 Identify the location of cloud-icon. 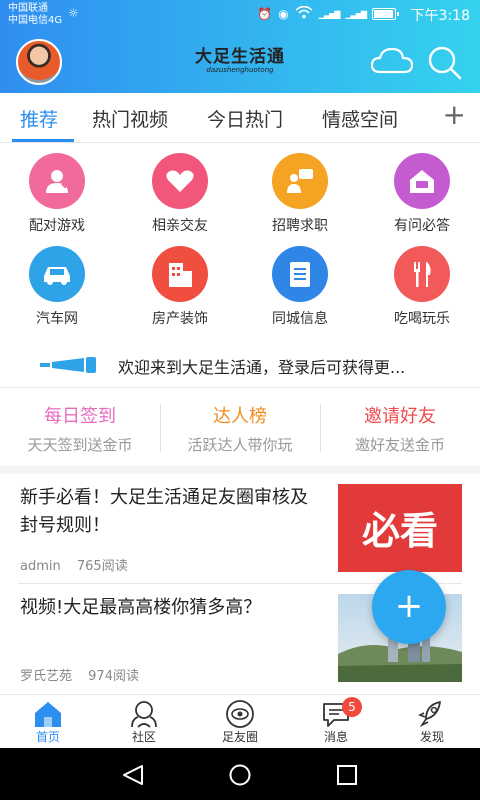
(392, 60).